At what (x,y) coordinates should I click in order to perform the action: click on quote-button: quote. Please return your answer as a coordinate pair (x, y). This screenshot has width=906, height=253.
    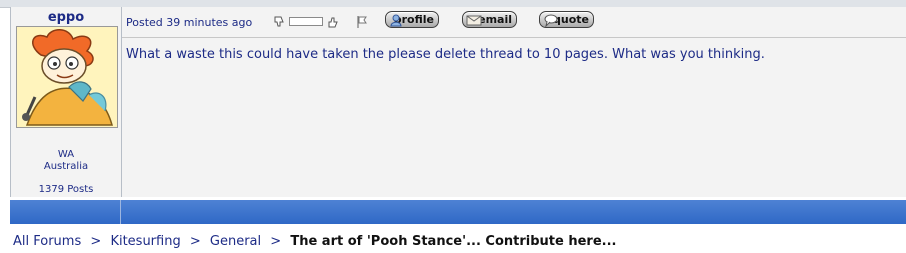
    Looking at the image, I should click on (566, 19).